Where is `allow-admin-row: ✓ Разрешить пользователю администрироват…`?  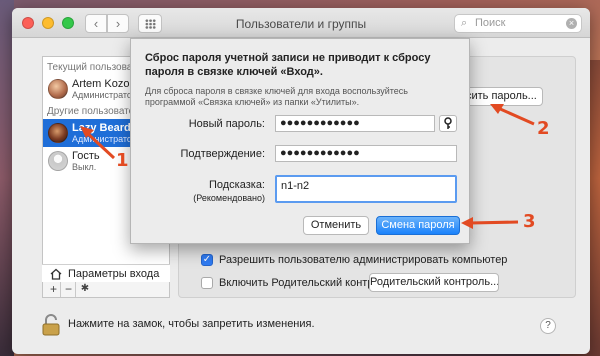
allow-admin-row: ✓ Разрешить пользователю администрироват… is located at coordinates (354, 260).